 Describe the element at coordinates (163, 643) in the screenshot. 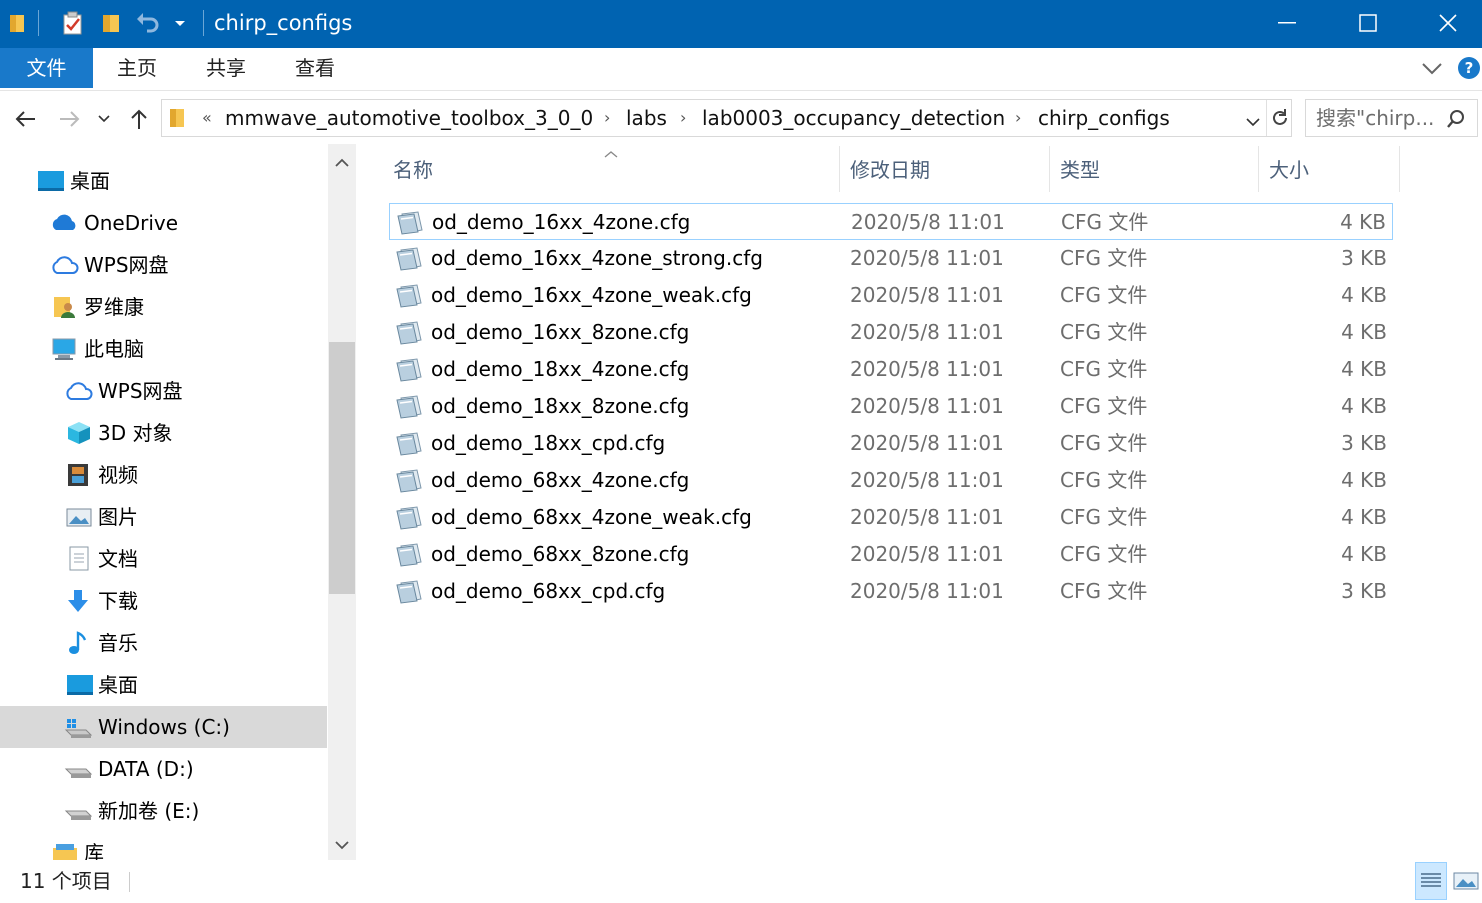

I see `sidebar-item-music: 音乐` at that location.